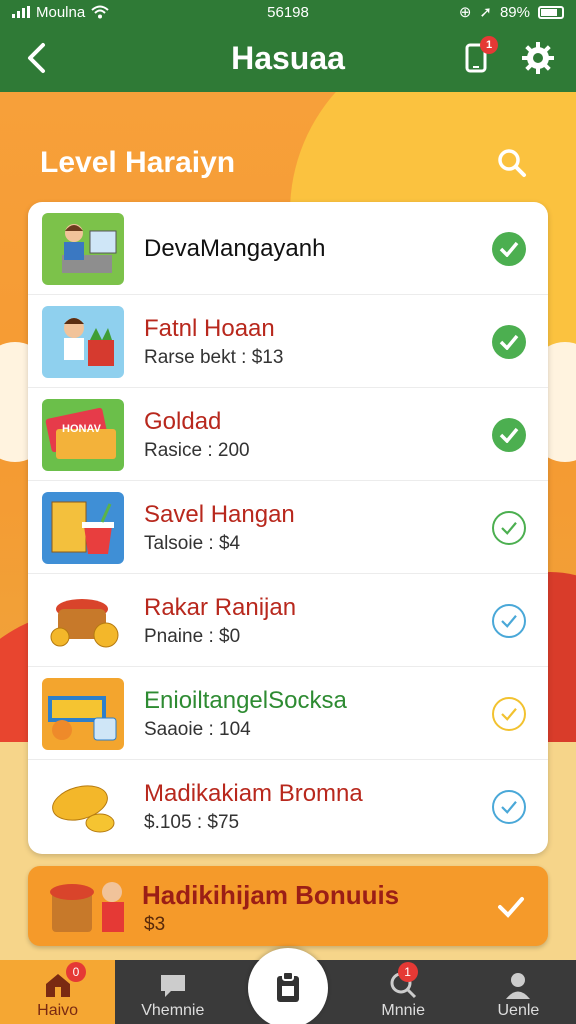 The width and height of the screenshot is (576, 1024). I want to click on alarm-icon: ⊕, so click(465, 12).